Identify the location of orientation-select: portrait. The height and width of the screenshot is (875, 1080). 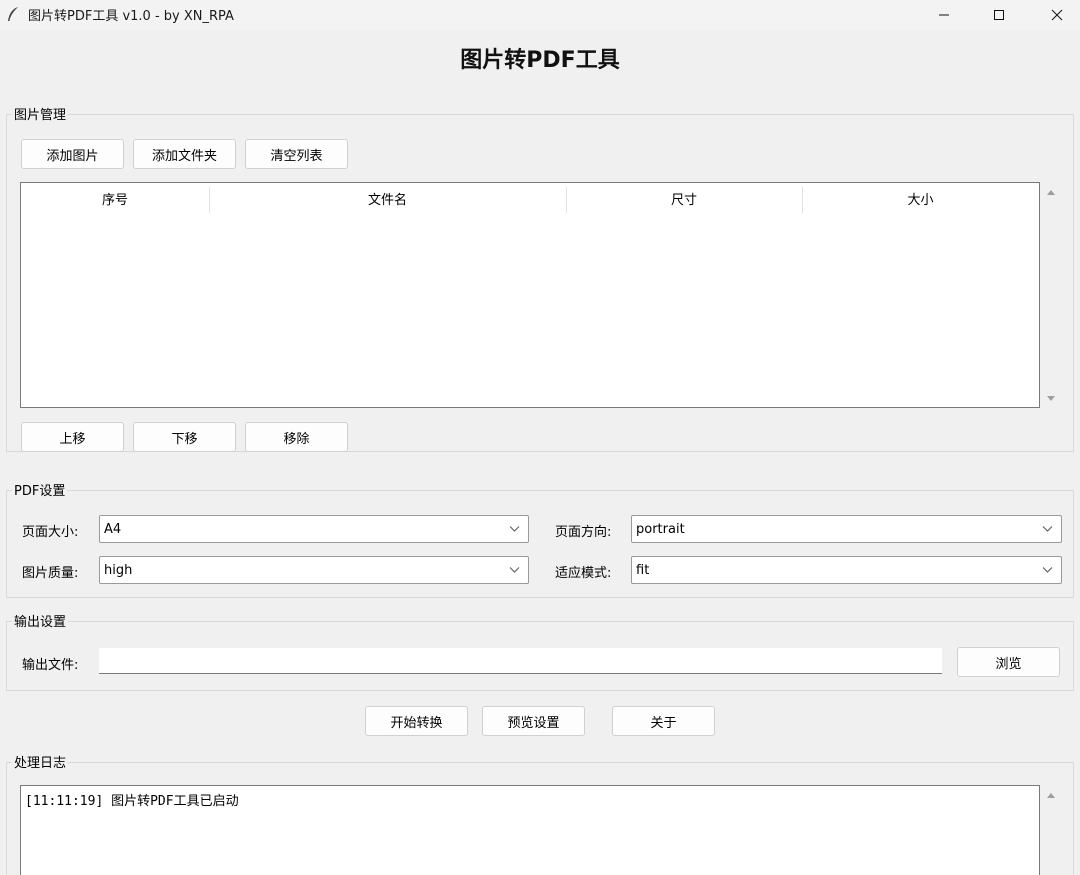
(846, 529).